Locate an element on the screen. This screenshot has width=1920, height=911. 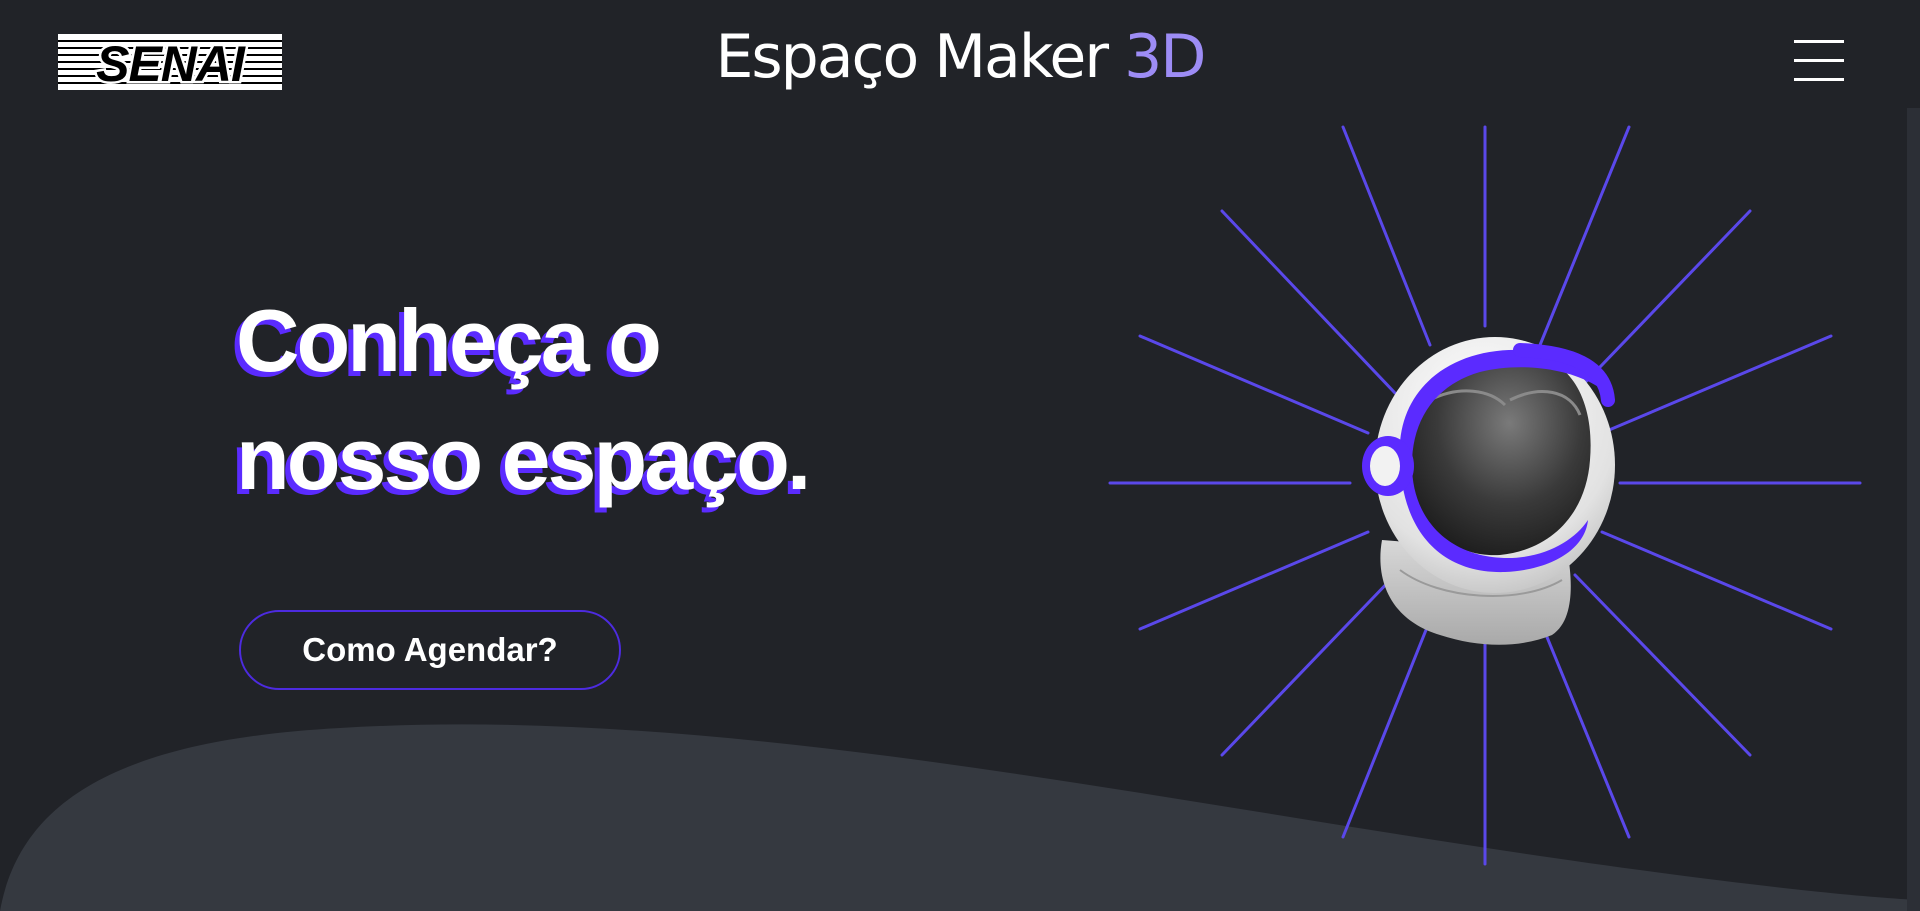
hero-title-line-2: nosso espaço. is located at coordinates (523, 458).